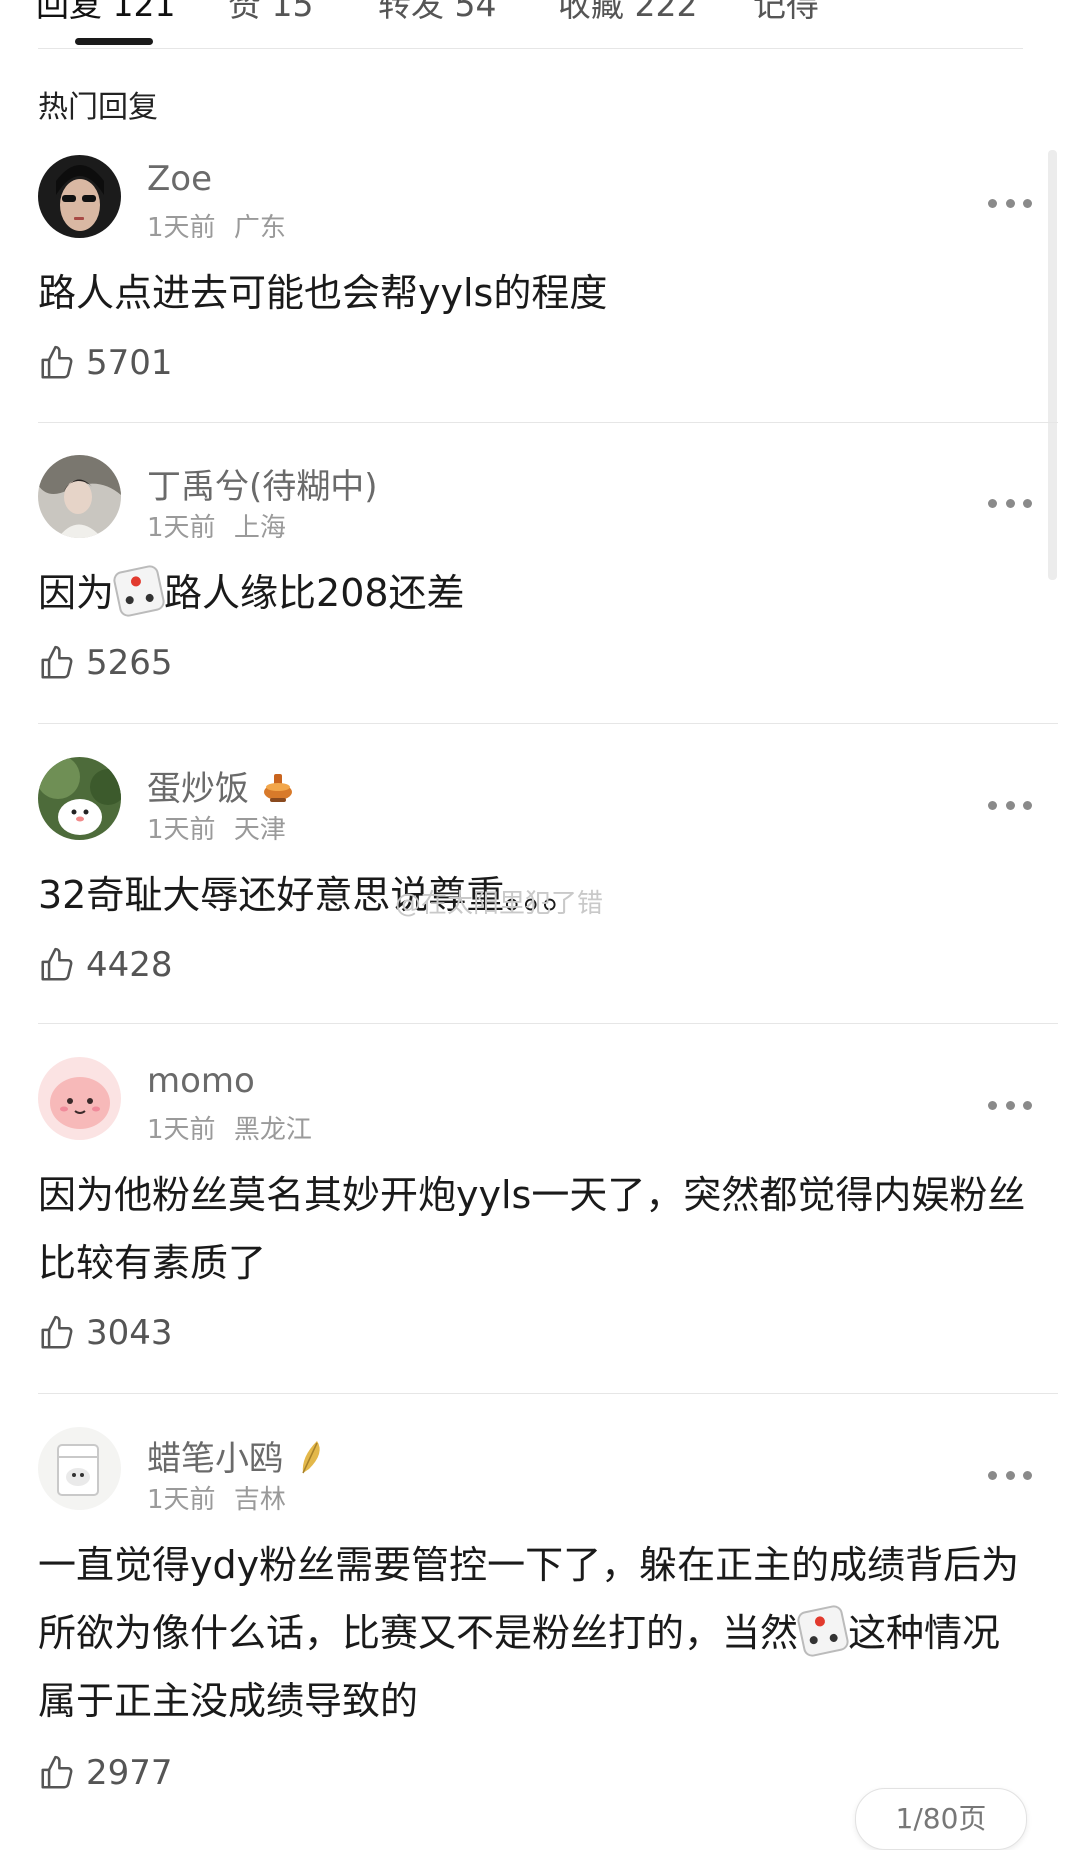  I want to click on comment-meta: 1天前 天津, so click(216, 827).